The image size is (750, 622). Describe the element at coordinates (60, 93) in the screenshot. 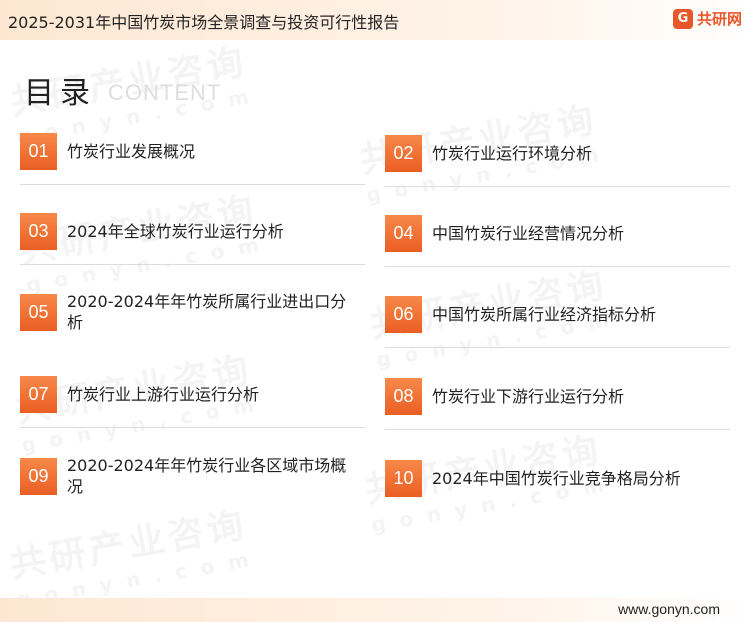

I see `toc-heading: 目录` at that location.